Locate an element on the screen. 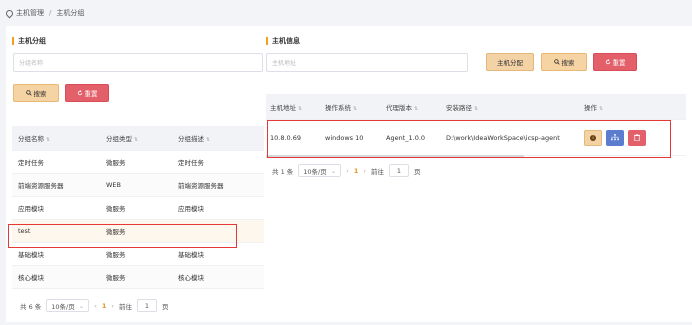 This screenshot has width=692, height=325. topology-button is located at coordinates (615, 137).